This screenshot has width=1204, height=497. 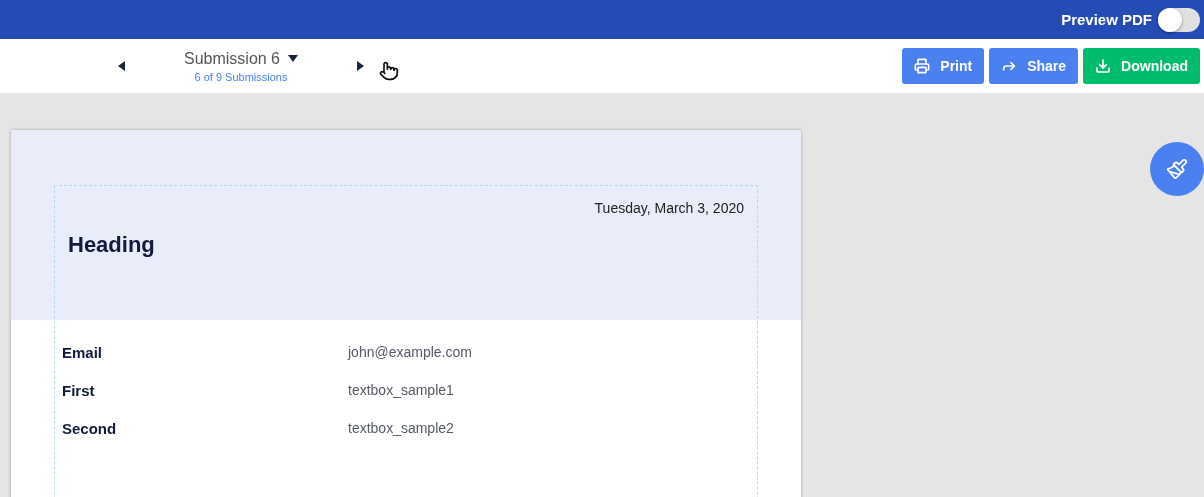 What do you see at coordinates (668, 208) in the screenshot?
I see `document-date: Tuesday, March 3, 2020` at bounding box center [668, 208].